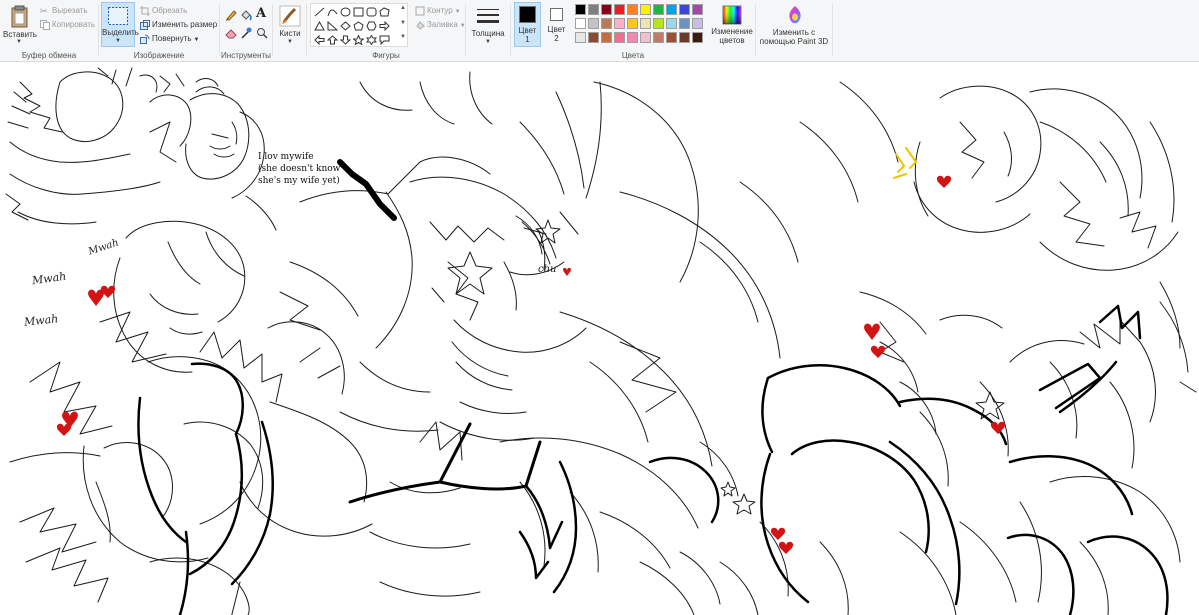 The width and height of the screenshot is (1199, 615). What do you see at coordinates (262, 33) in the screenshot?
I see `magnifier-icon` at bounding box center [262, 33].